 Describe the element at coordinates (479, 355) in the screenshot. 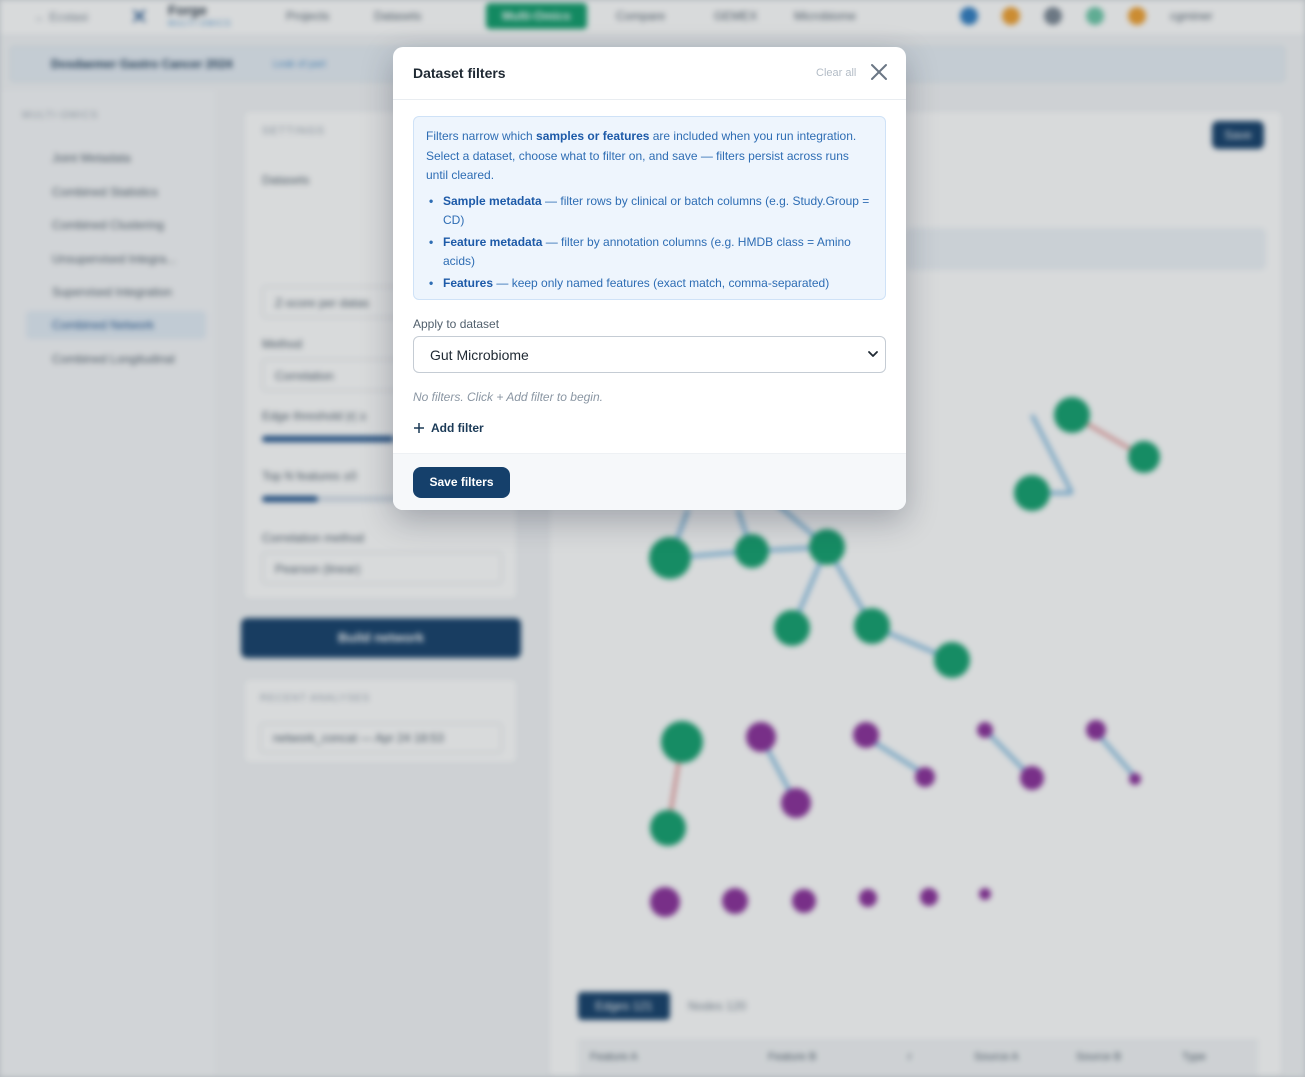

I see `dataset-select-value: Gut Microbiome` at that location.